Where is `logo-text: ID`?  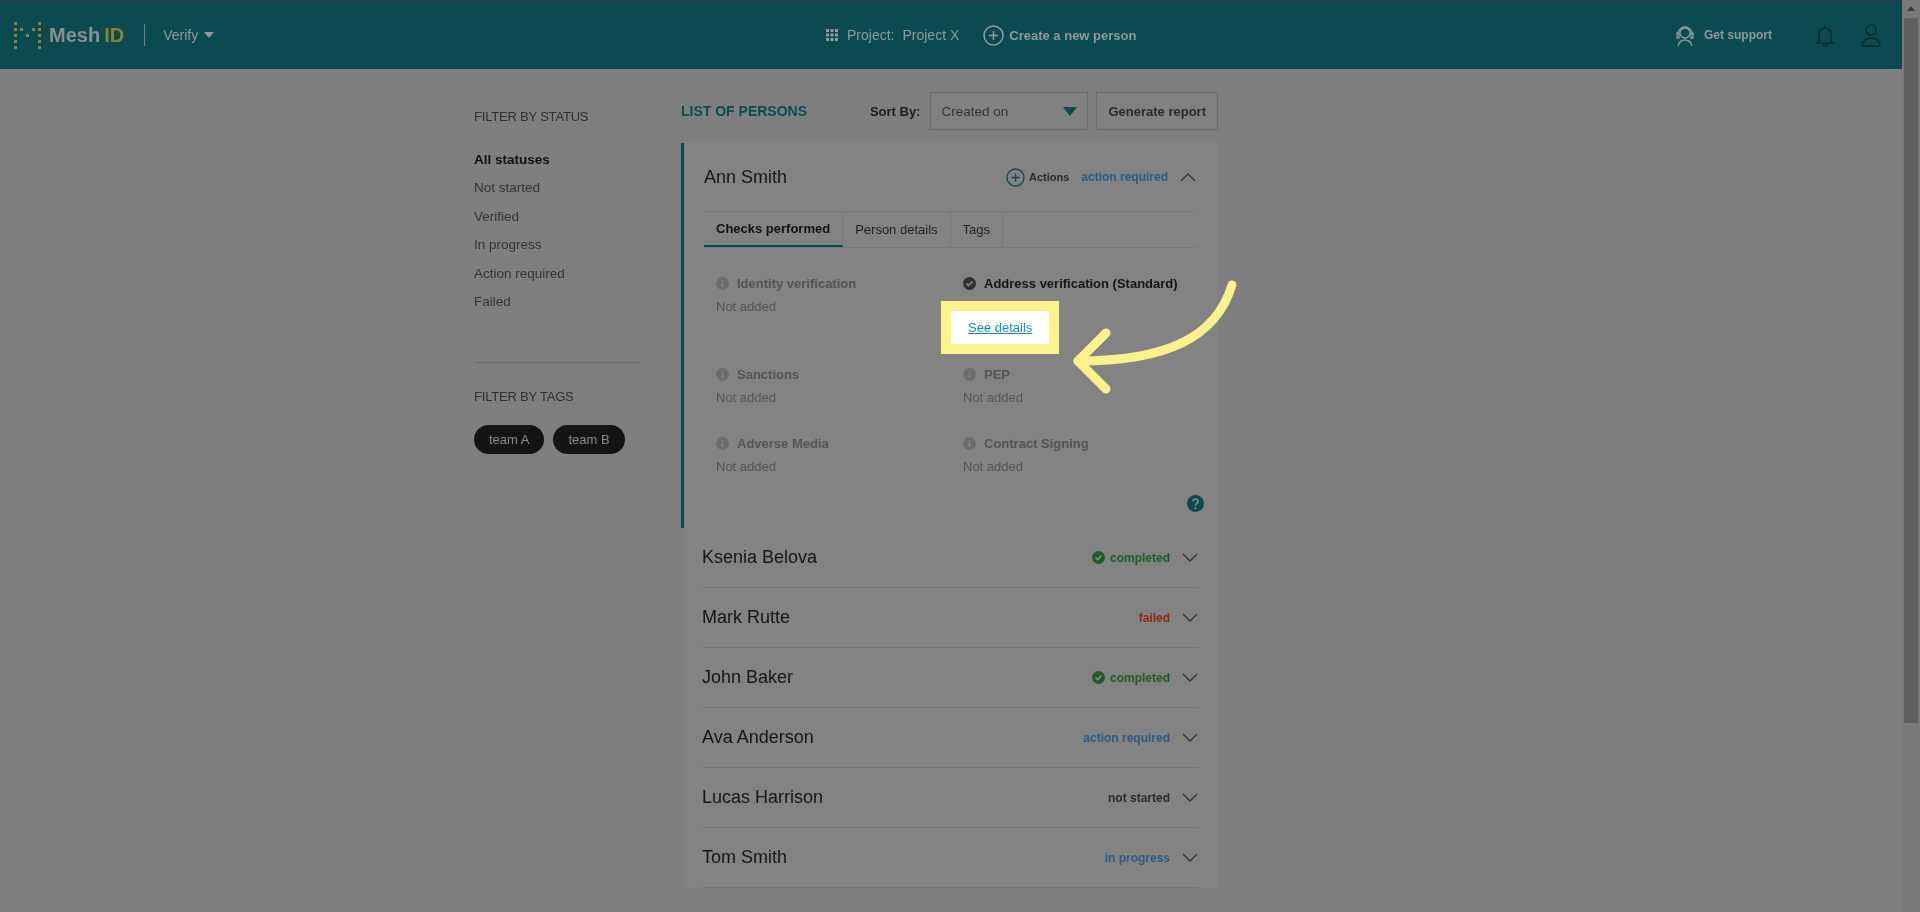 logo-text: ID is located at coordinates (114, 35).